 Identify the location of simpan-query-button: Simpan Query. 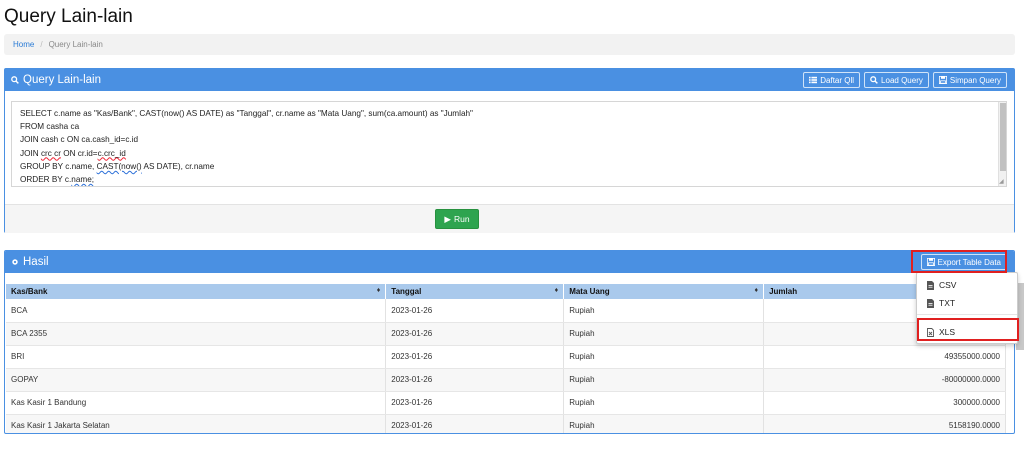
(969, 80).